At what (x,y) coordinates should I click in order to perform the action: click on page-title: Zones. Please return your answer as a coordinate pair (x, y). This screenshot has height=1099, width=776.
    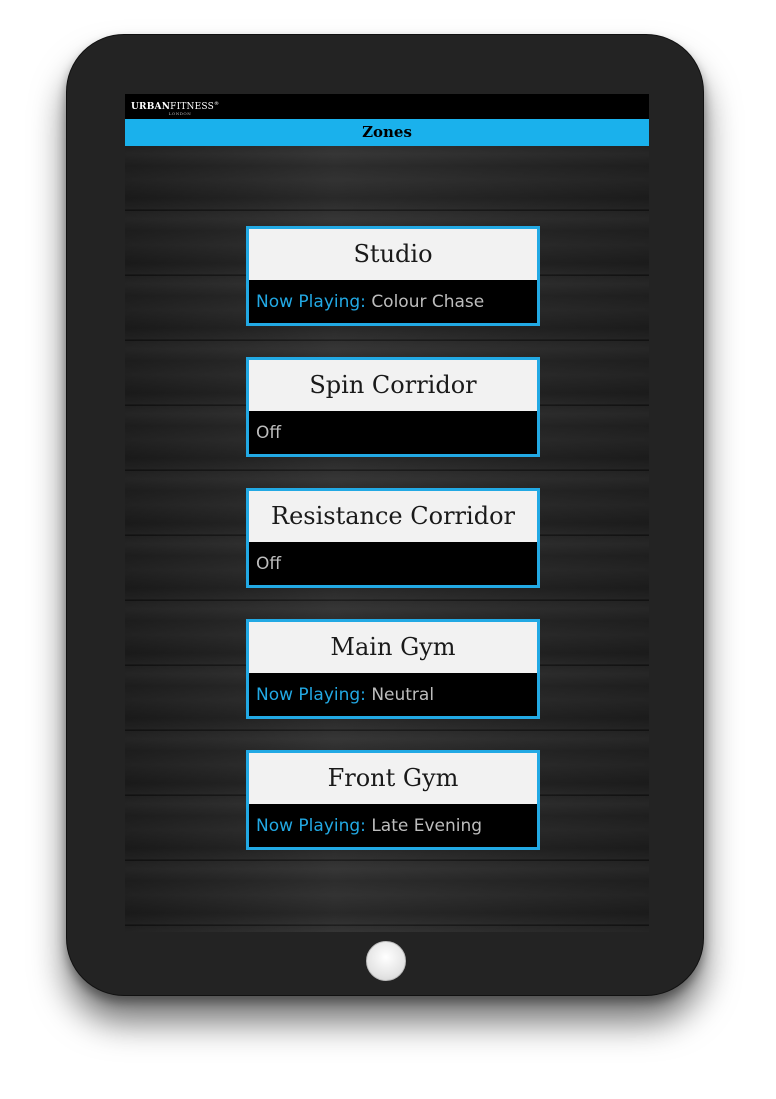
    Looking at the image, I should click on (387, 132).